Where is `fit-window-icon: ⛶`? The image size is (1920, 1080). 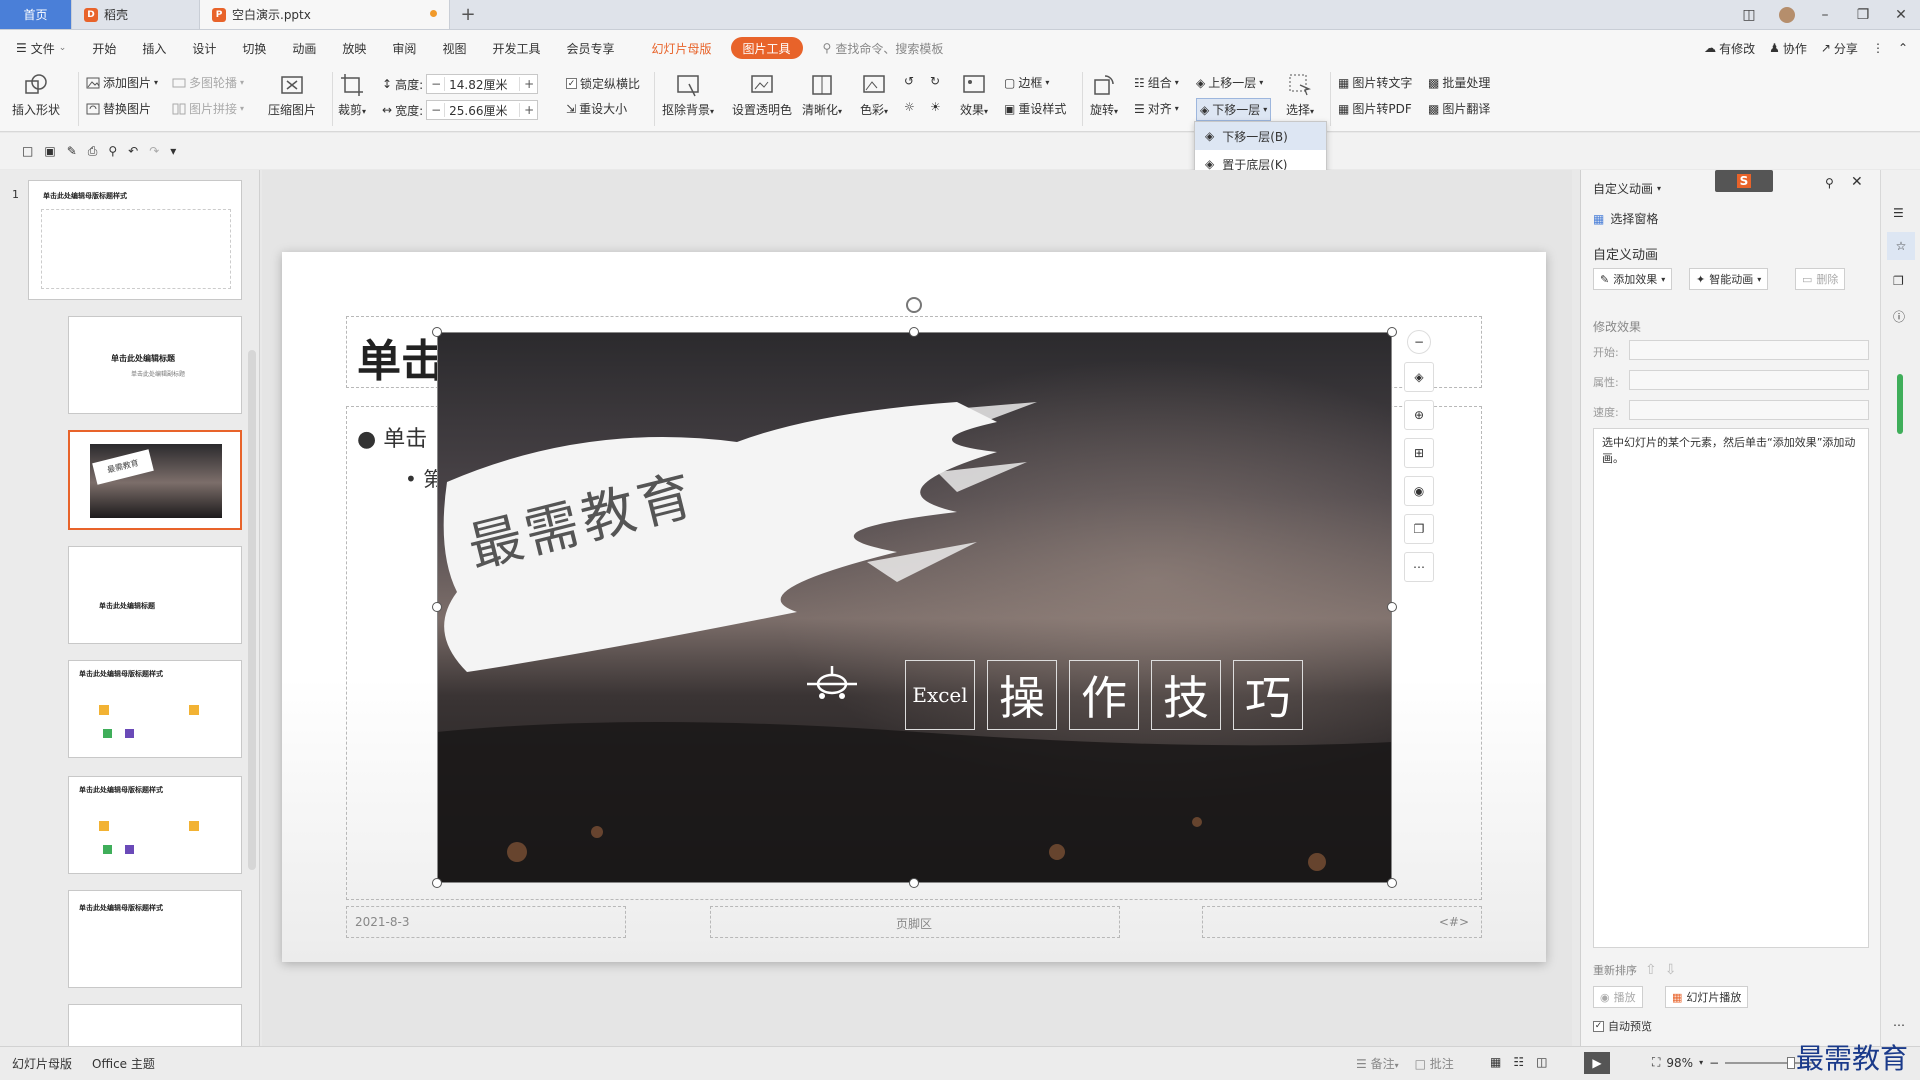 fit-window-icon: ⛶ is located at coordinates (1656, 1062).